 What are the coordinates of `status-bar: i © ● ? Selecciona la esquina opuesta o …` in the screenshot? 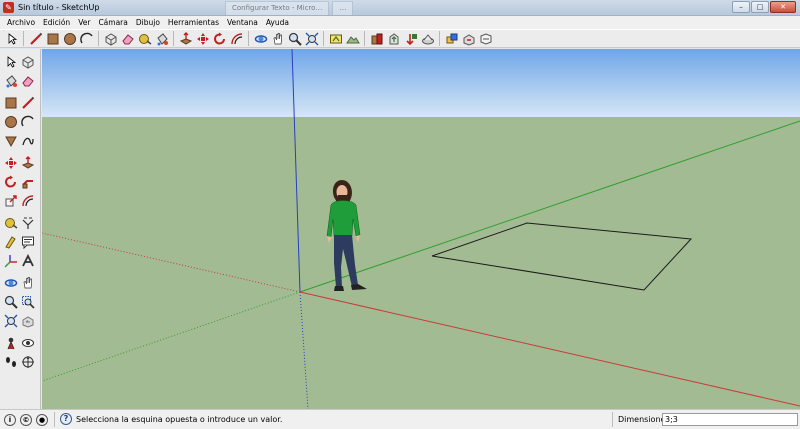 It's located at (400, 419).